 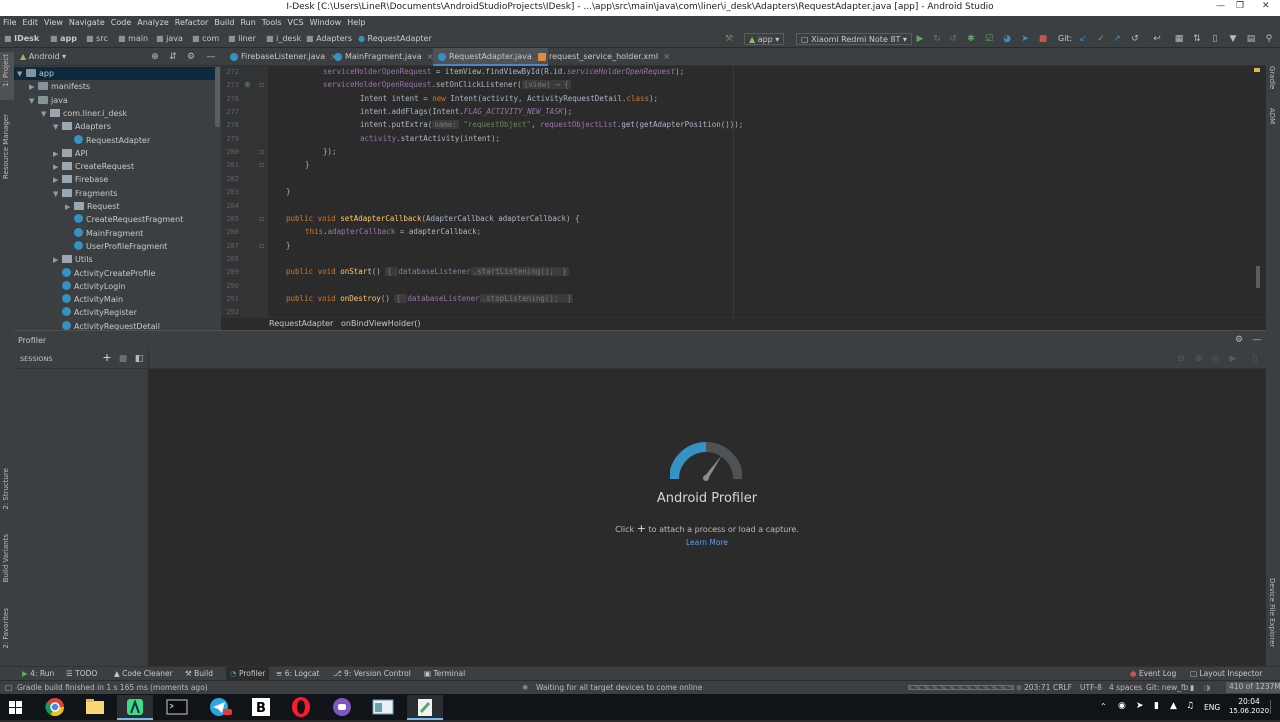 I want to click on editor-tab: FirebaseListener.java×, so click(x=283, y=57).